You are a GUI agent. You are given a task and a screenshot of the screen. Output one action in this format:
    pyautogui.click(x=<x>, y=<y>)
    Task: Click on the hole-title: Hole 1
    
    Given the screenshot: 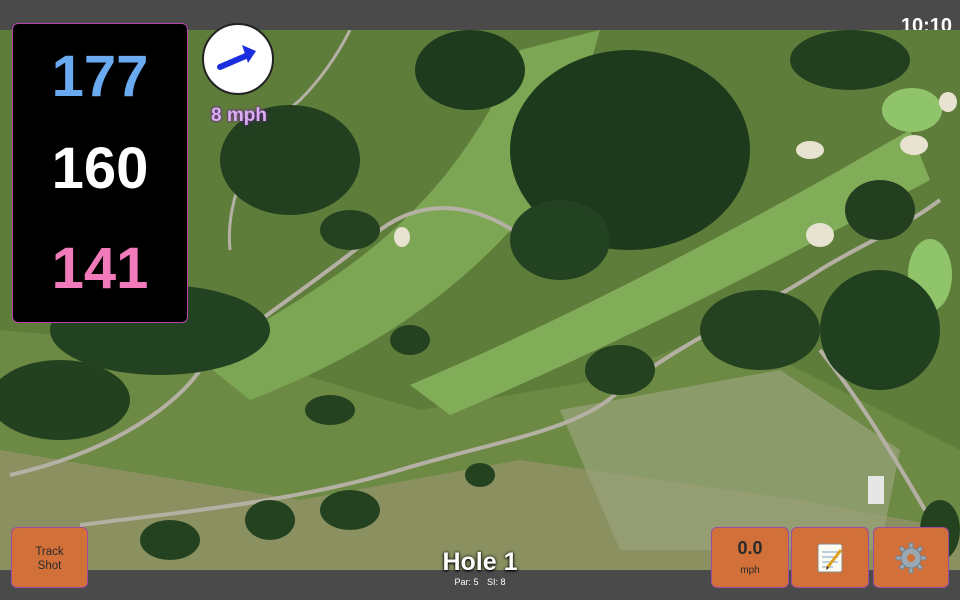 What is the action you would take?
    pyautogui.click(x=480, y=562)
    